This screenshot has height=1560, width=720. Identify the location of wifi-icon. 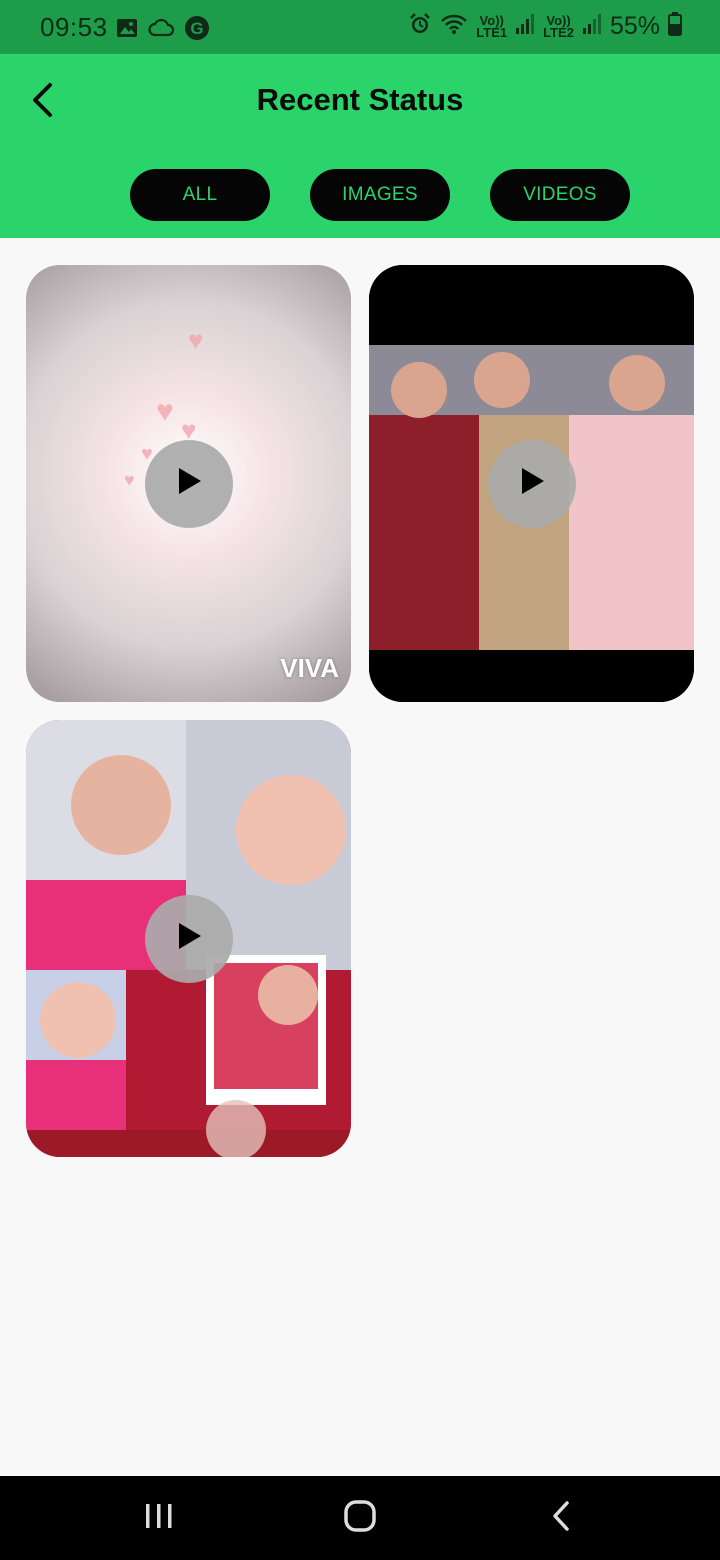
(454, 26).